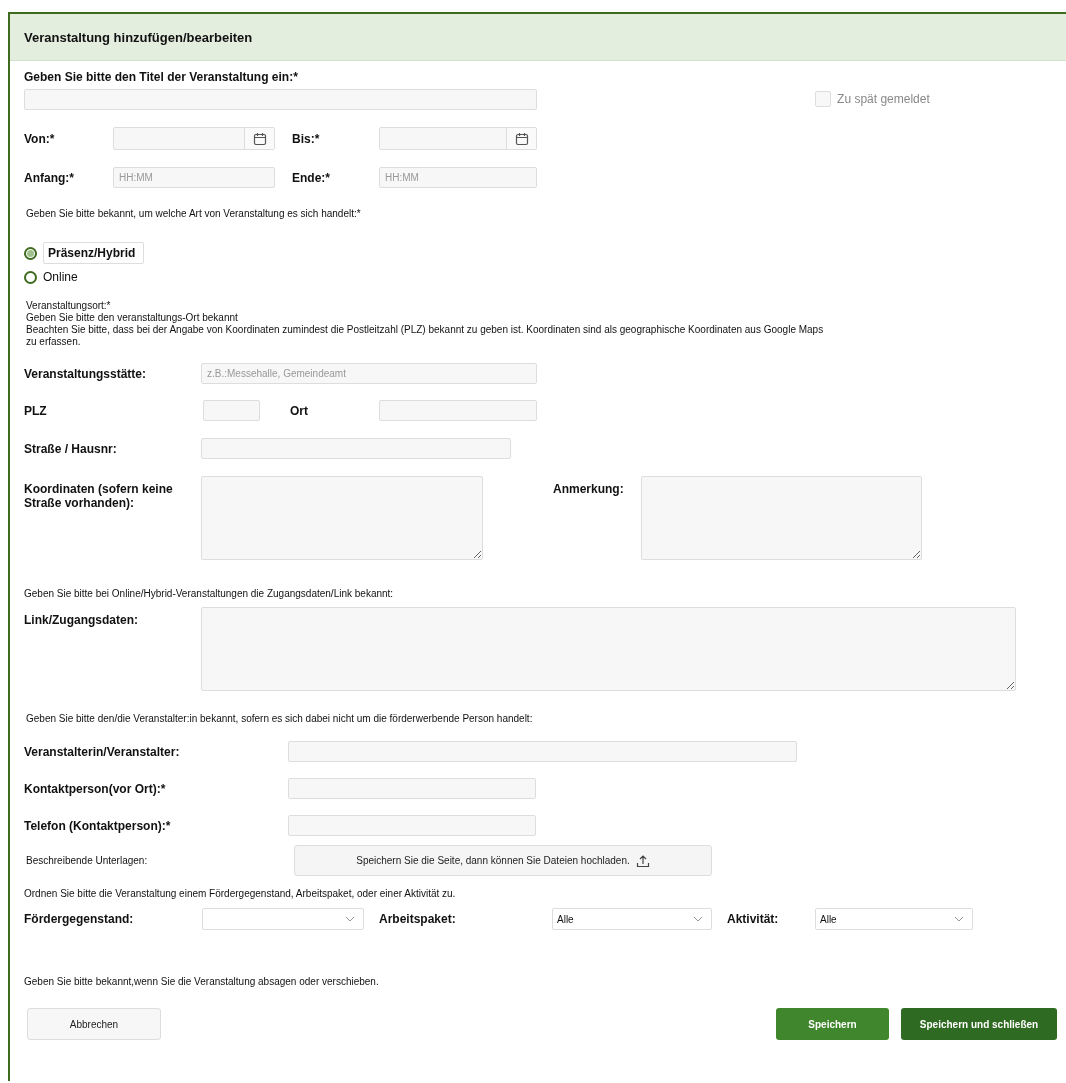 This screenshot has height=1083, width=1066. Describe the element at coordinates (49, 177) in the screenshot. I see `field-label: Anfang:*` at that location.